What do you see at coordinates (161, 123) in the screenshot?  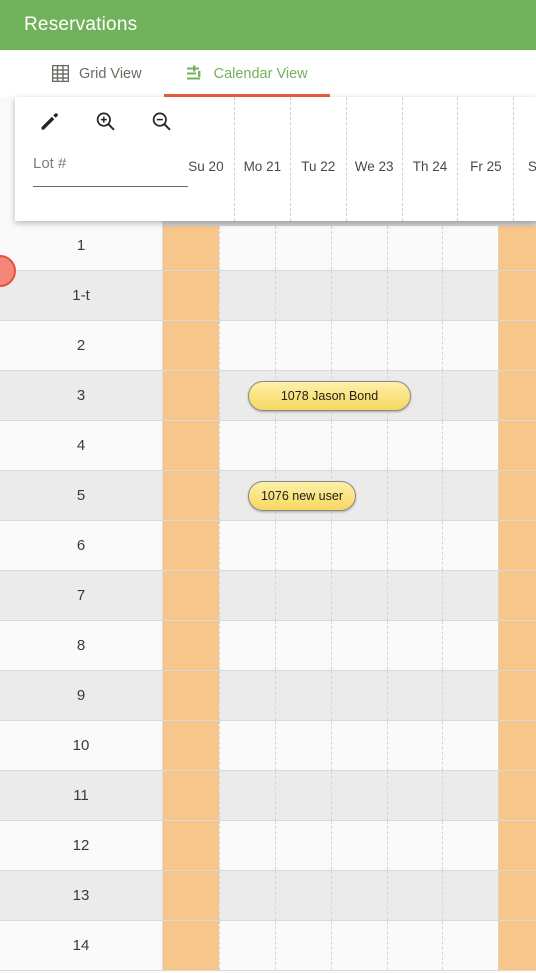 I see `zoom-out-button` at bounding box center [161, 123].